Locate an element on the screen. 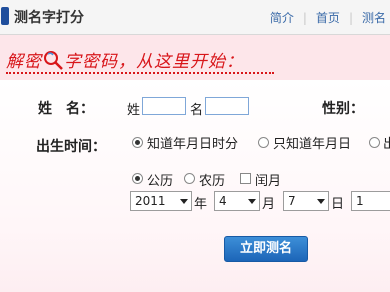  slogan-left: 解密 is located at coordinates (24, 62).